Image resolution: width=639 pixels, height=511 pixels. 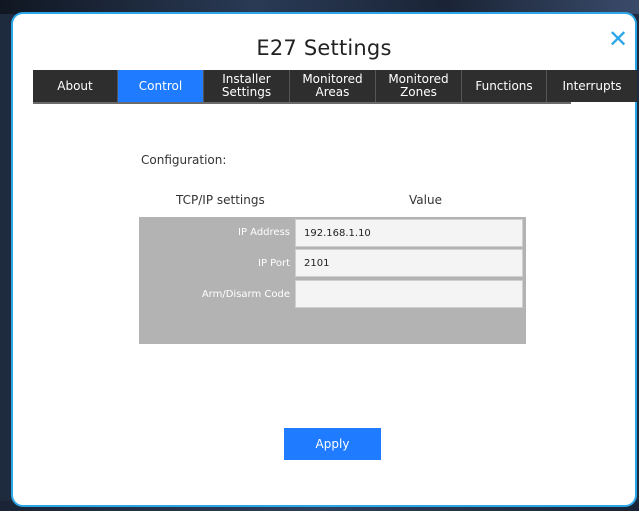 What do you see at coordinates (220, 200) in the screenshot?
I see `column-header-tcpip: TCP/IP settings` at bounding box center [220, 200].